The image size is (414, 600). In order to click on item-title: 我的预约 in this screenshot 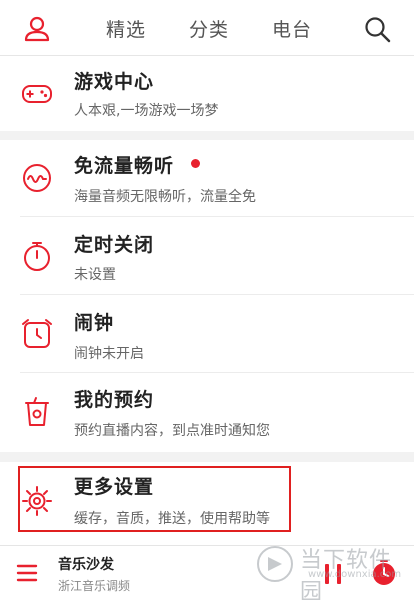, I will do `click(114, 400)`.